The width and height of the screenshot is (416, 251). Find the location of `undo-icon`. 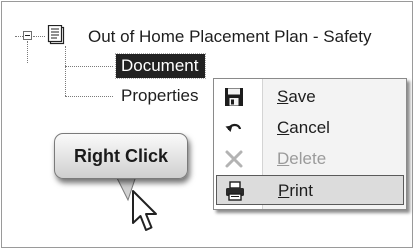

undo-icon is located at coordinates (233, 127).